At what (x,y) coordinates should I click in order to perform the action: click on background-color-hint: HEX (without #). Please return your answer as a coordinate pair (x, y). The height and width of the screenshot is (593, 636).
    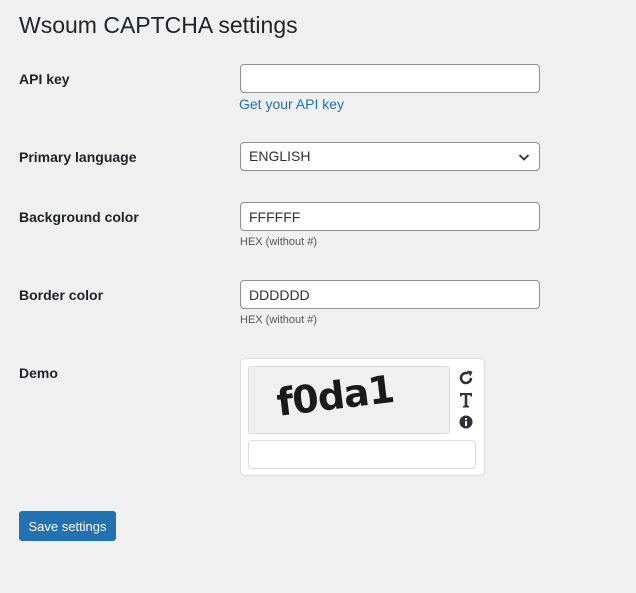
    Looking at the image, I should click on (279, 242).